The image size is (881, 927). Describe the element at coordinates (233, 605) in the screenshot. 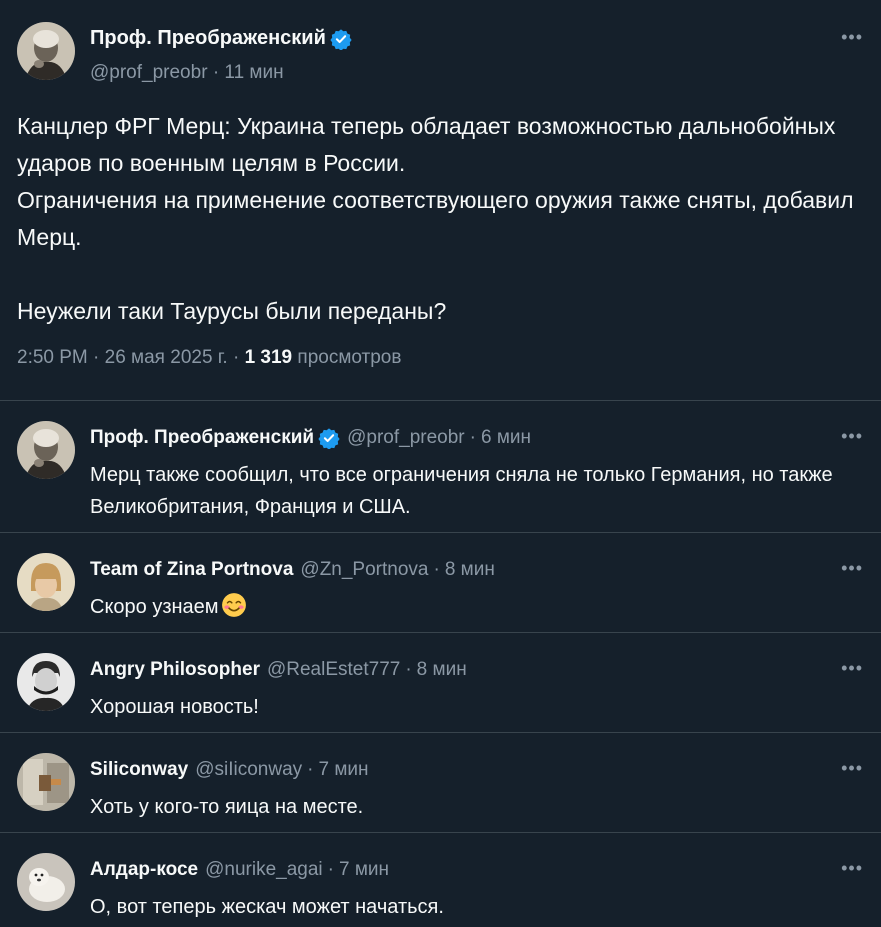

I see `smiling-face-emoji` at that location.